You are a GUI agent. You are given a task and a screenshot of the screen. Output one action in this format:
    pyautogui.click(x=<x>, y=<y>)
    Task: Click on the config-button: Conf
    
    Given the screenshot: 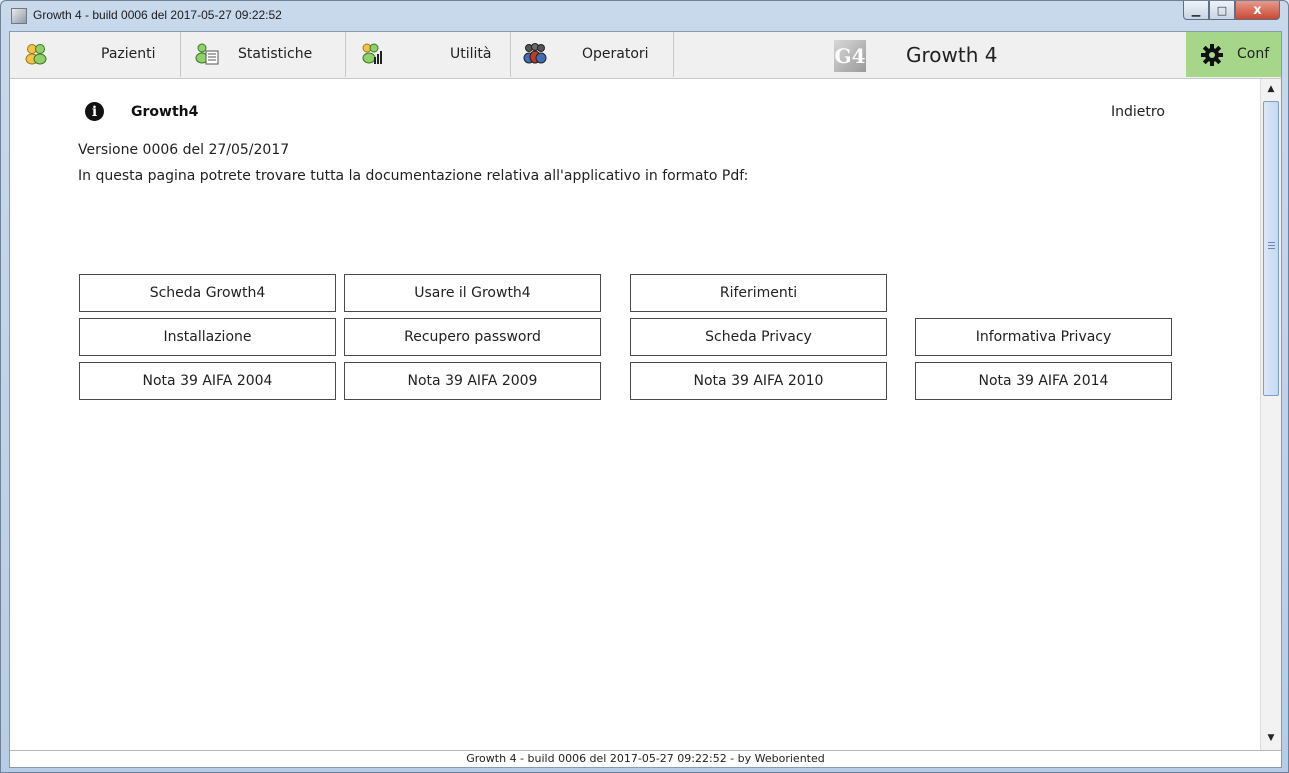 What is the action you would take?
    pyautogui.click(x=1233, y=54)
    